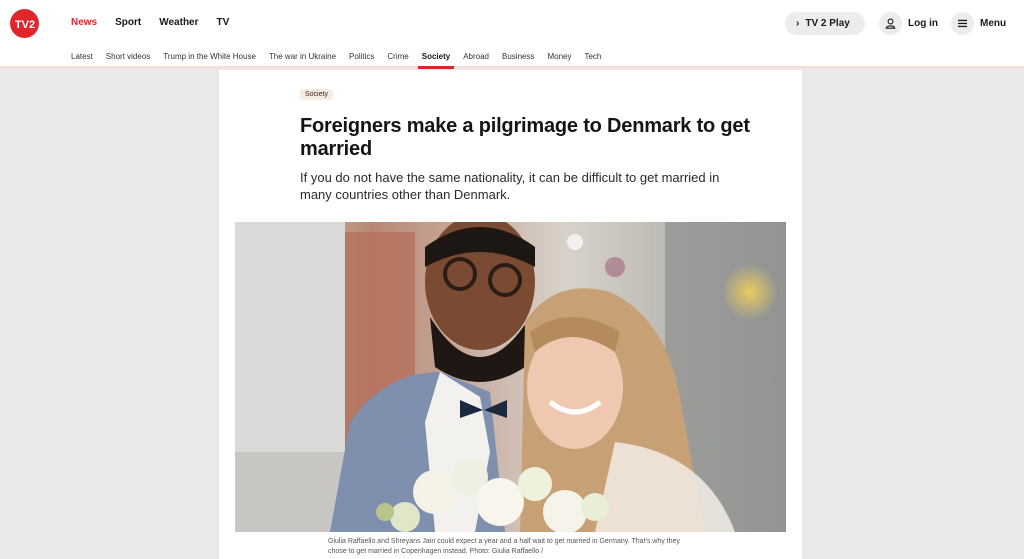 This screenshot has height=559, width=1024. I want to click on subnav-ukraine: The war in Ukraine, so click(302, 57).